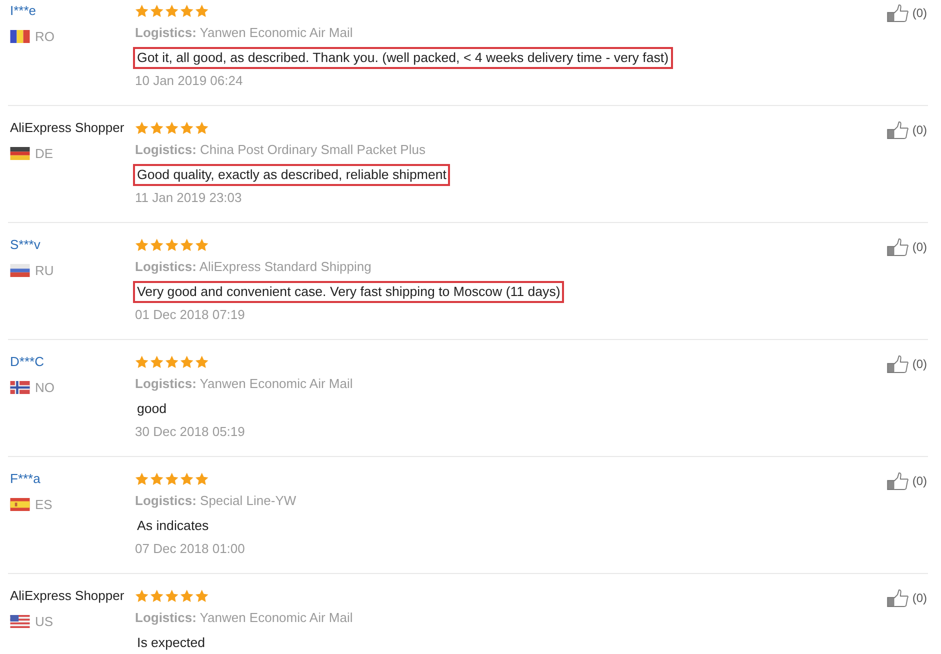 Image resolution: width=941 pixels, height=654 pixels. What do you see at coordinates (190, 432) in the screenshot?
I see `review-date: 30 Dec 2018 05:19` at bounding box center [190, 432].